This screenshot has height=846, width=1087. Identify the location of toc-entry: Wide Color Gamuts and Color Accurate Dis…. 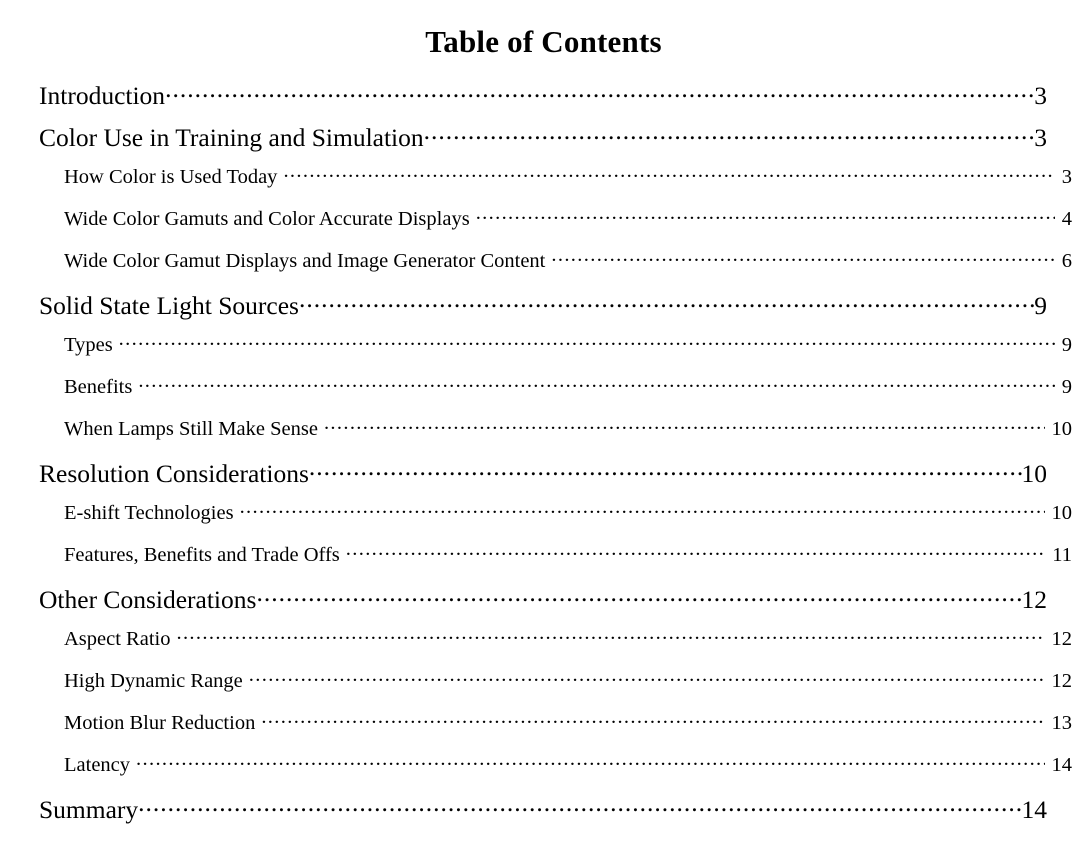
(555, 225).